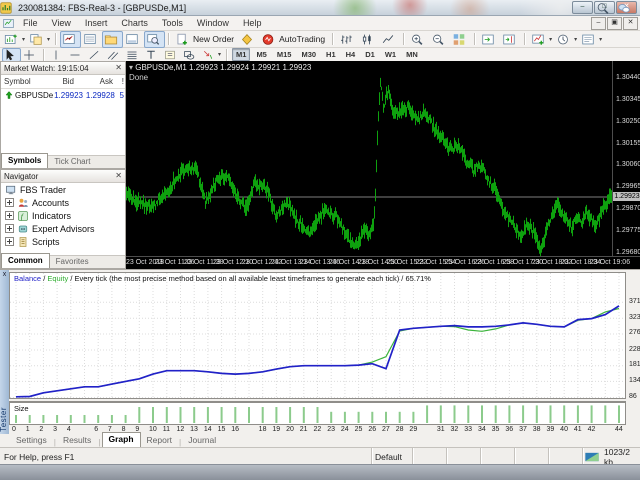 Image resolution: width=640 pixels, height=480 pixels. I want to click on market-watch-column-symbol: Symbol, so click(19, 81).